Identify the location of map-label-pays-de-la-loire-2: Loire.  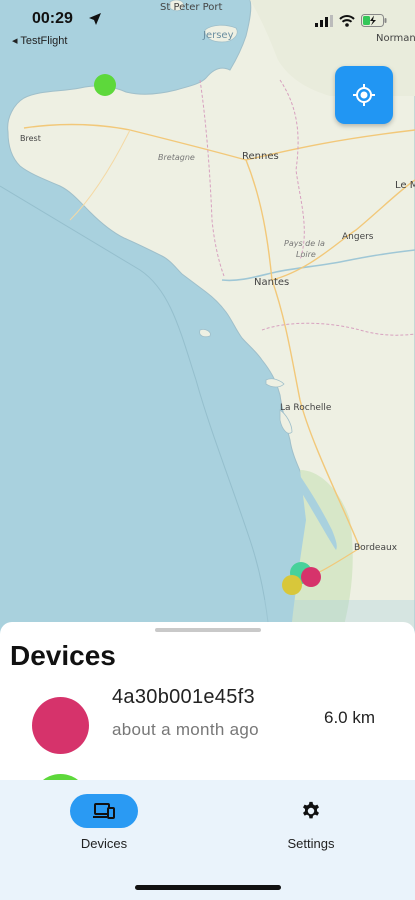
(306, 254).